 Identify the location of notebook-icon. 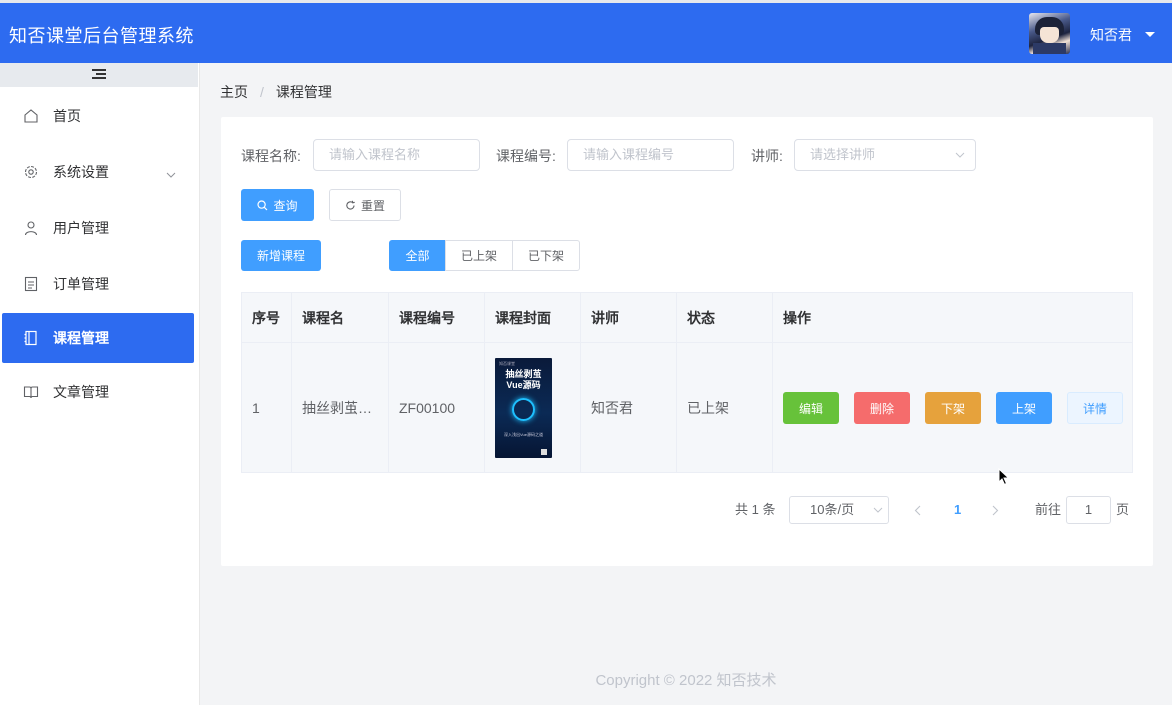
(31, 338).